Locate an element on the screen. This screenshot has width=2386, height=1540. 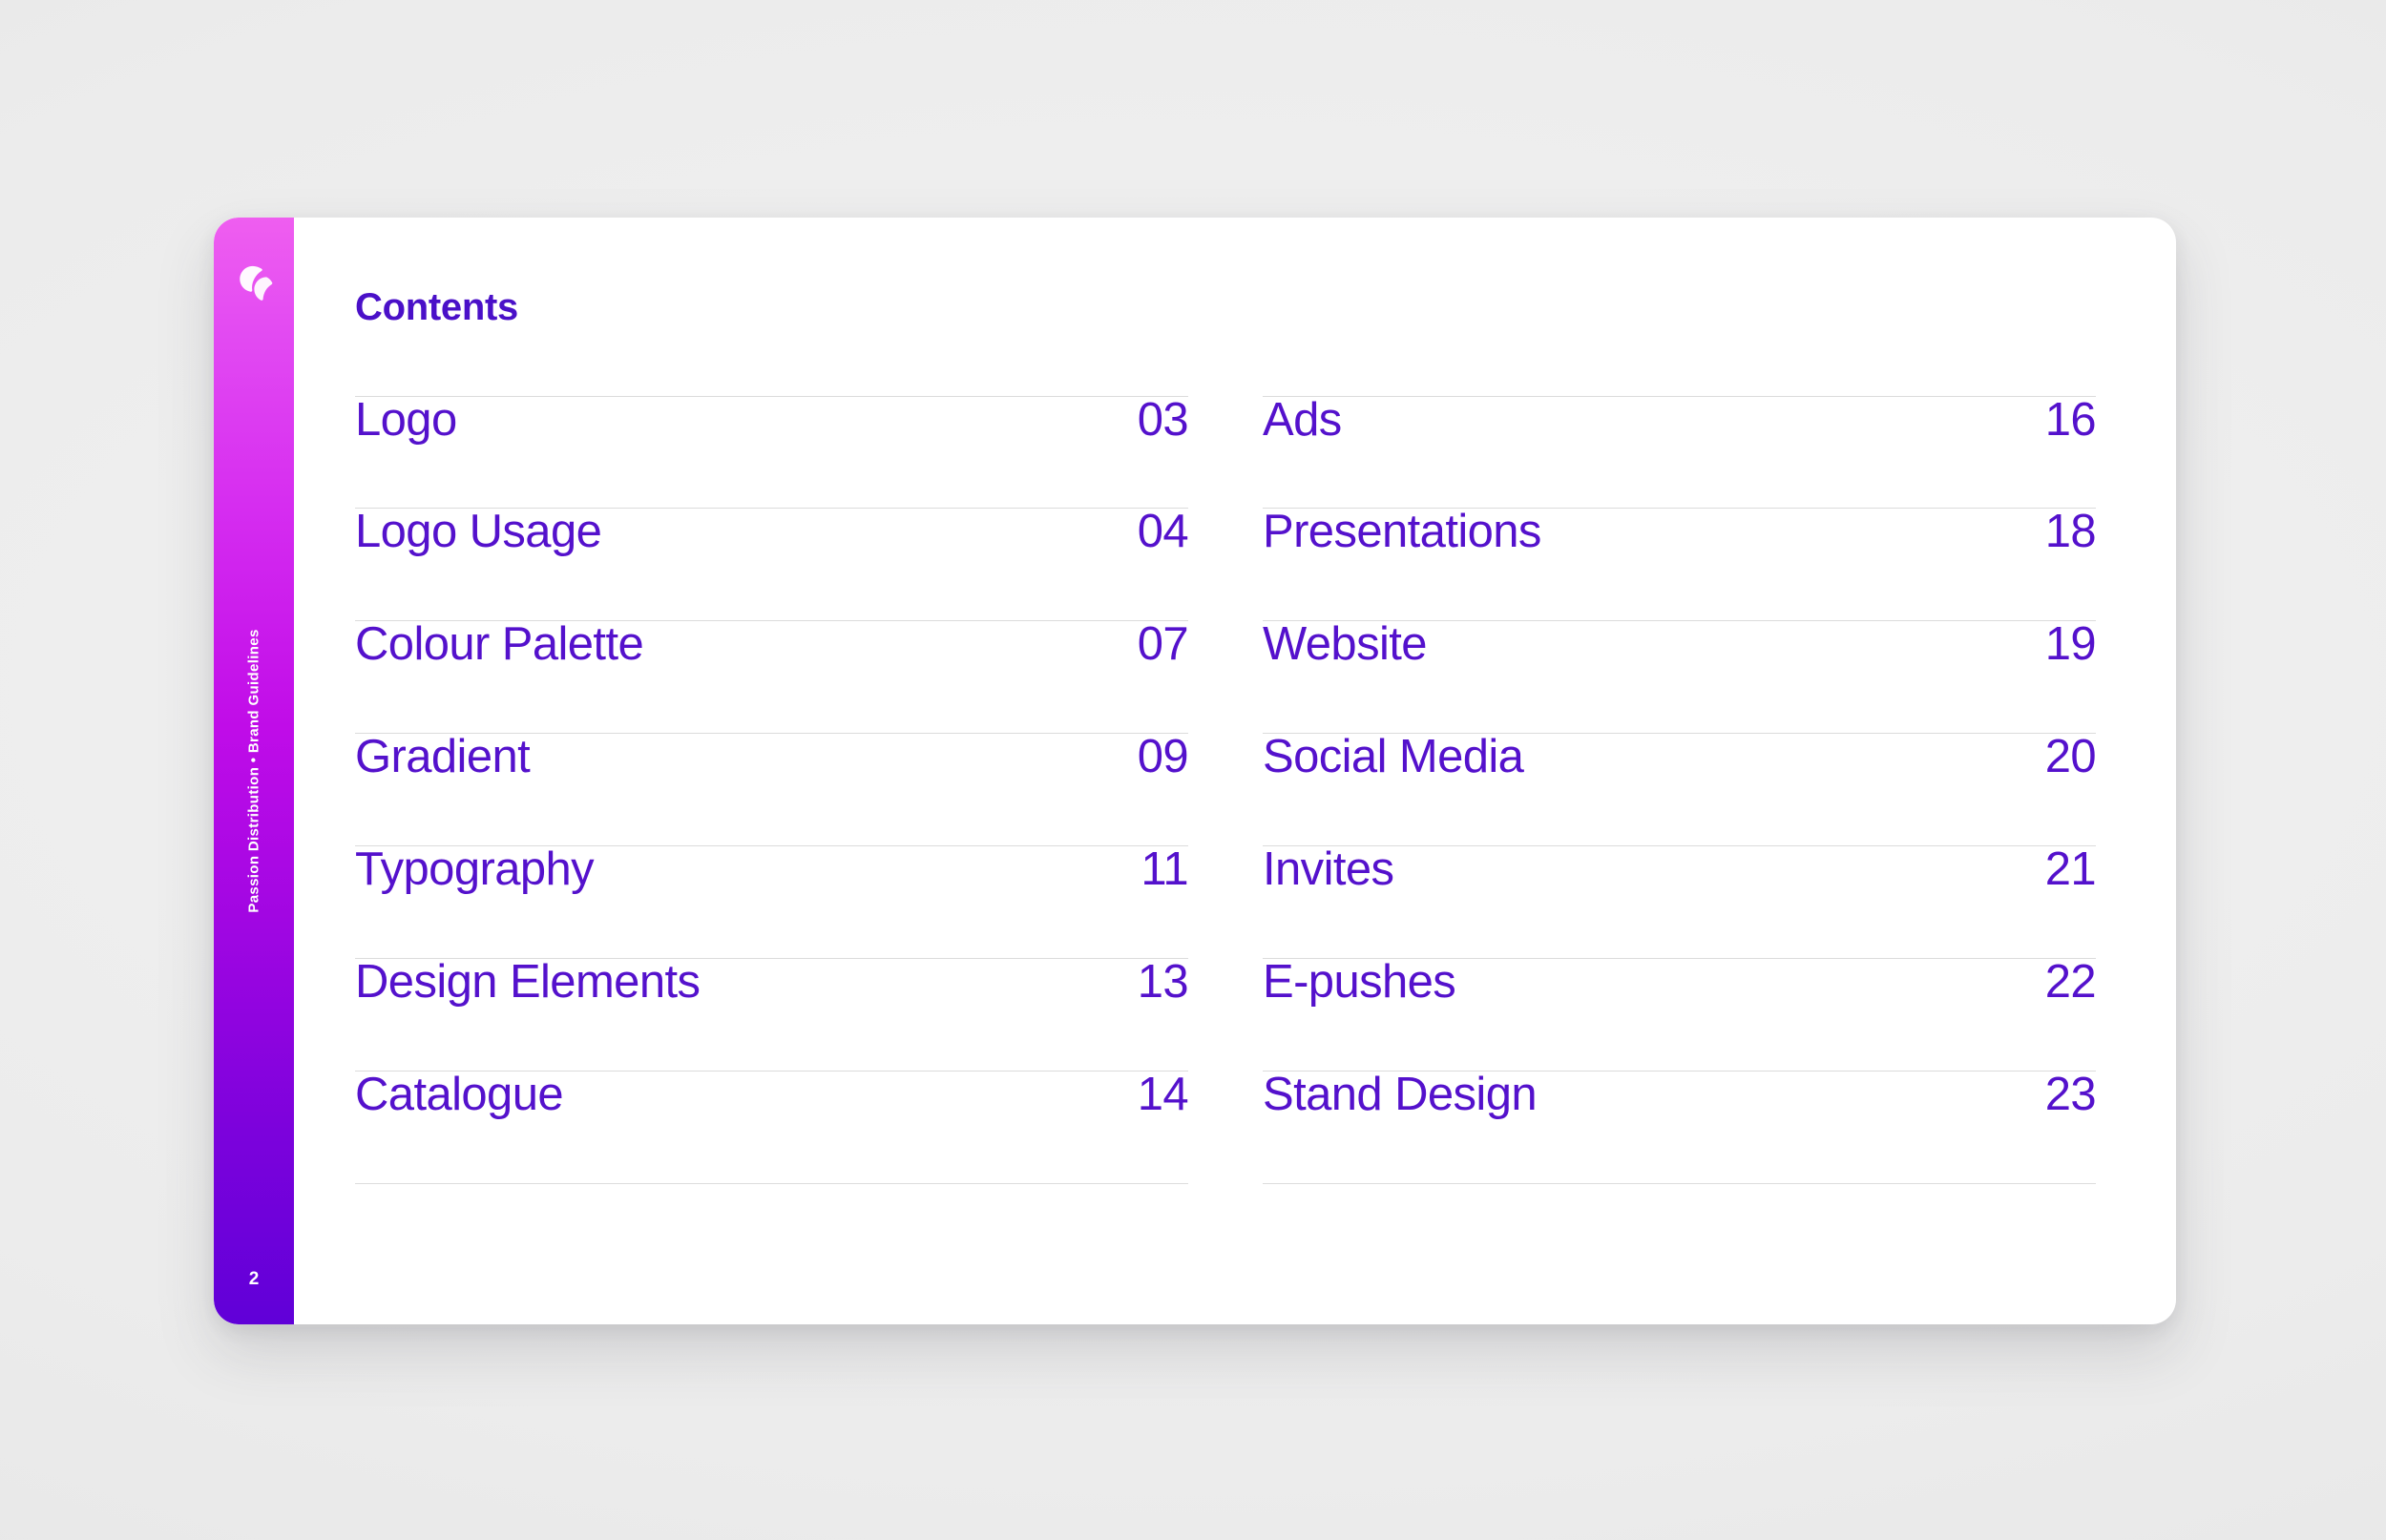
toc-entry-page: 20 is located at coordinates (2070, 757).